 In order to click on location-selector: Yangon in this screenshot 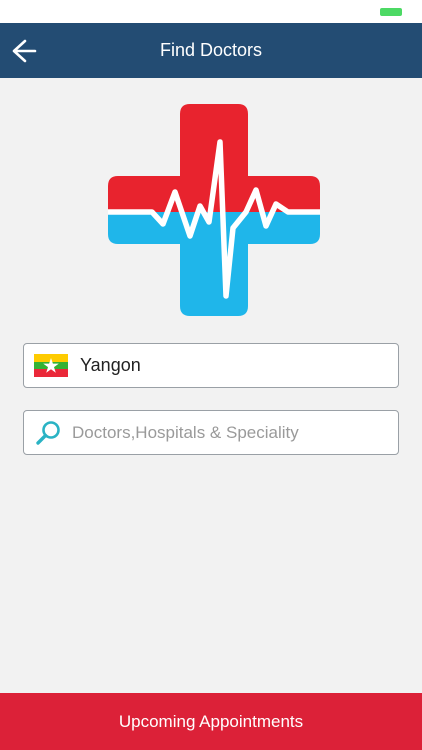, I will do `click(211, 365)`.